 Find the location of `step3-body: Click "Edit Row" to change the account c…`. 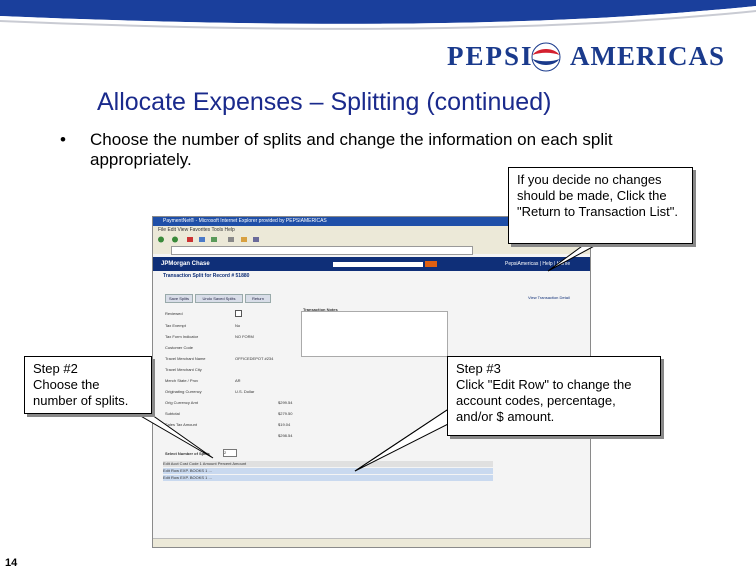

step3-body: Click "Edit Row" to change the account c… is located at coordinates (544, 400).